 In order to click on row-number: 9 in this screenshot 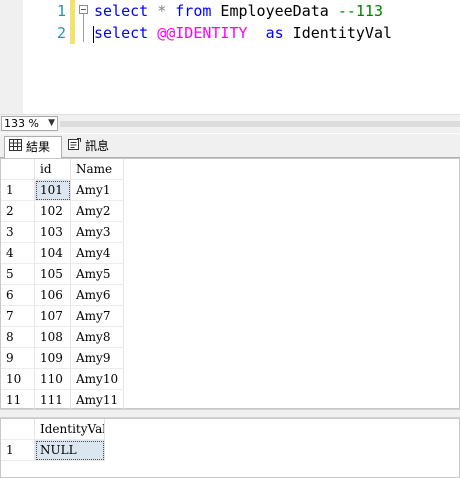, I will do `click(18, 358)`.